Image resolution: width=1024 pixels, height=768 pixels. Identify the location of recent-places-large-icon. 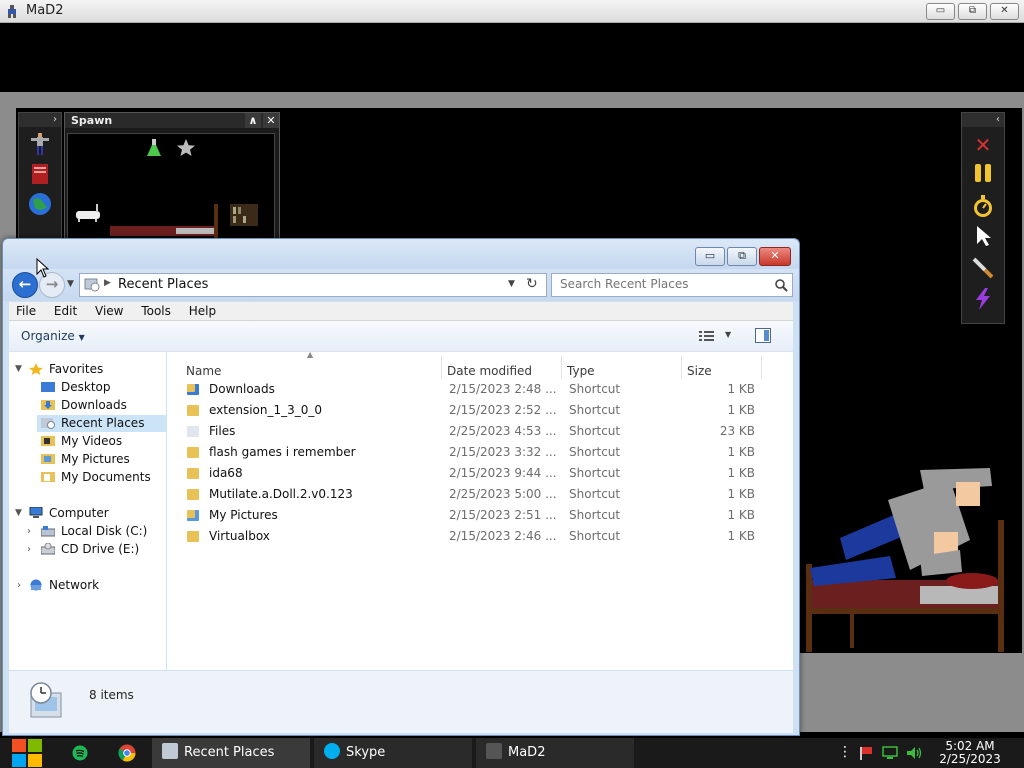
(46, 700).